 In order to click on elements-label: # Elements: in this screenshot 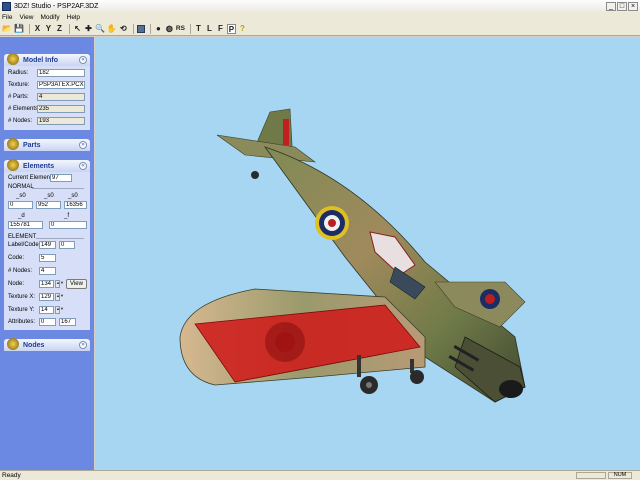, I will do `click(24, 109)`.